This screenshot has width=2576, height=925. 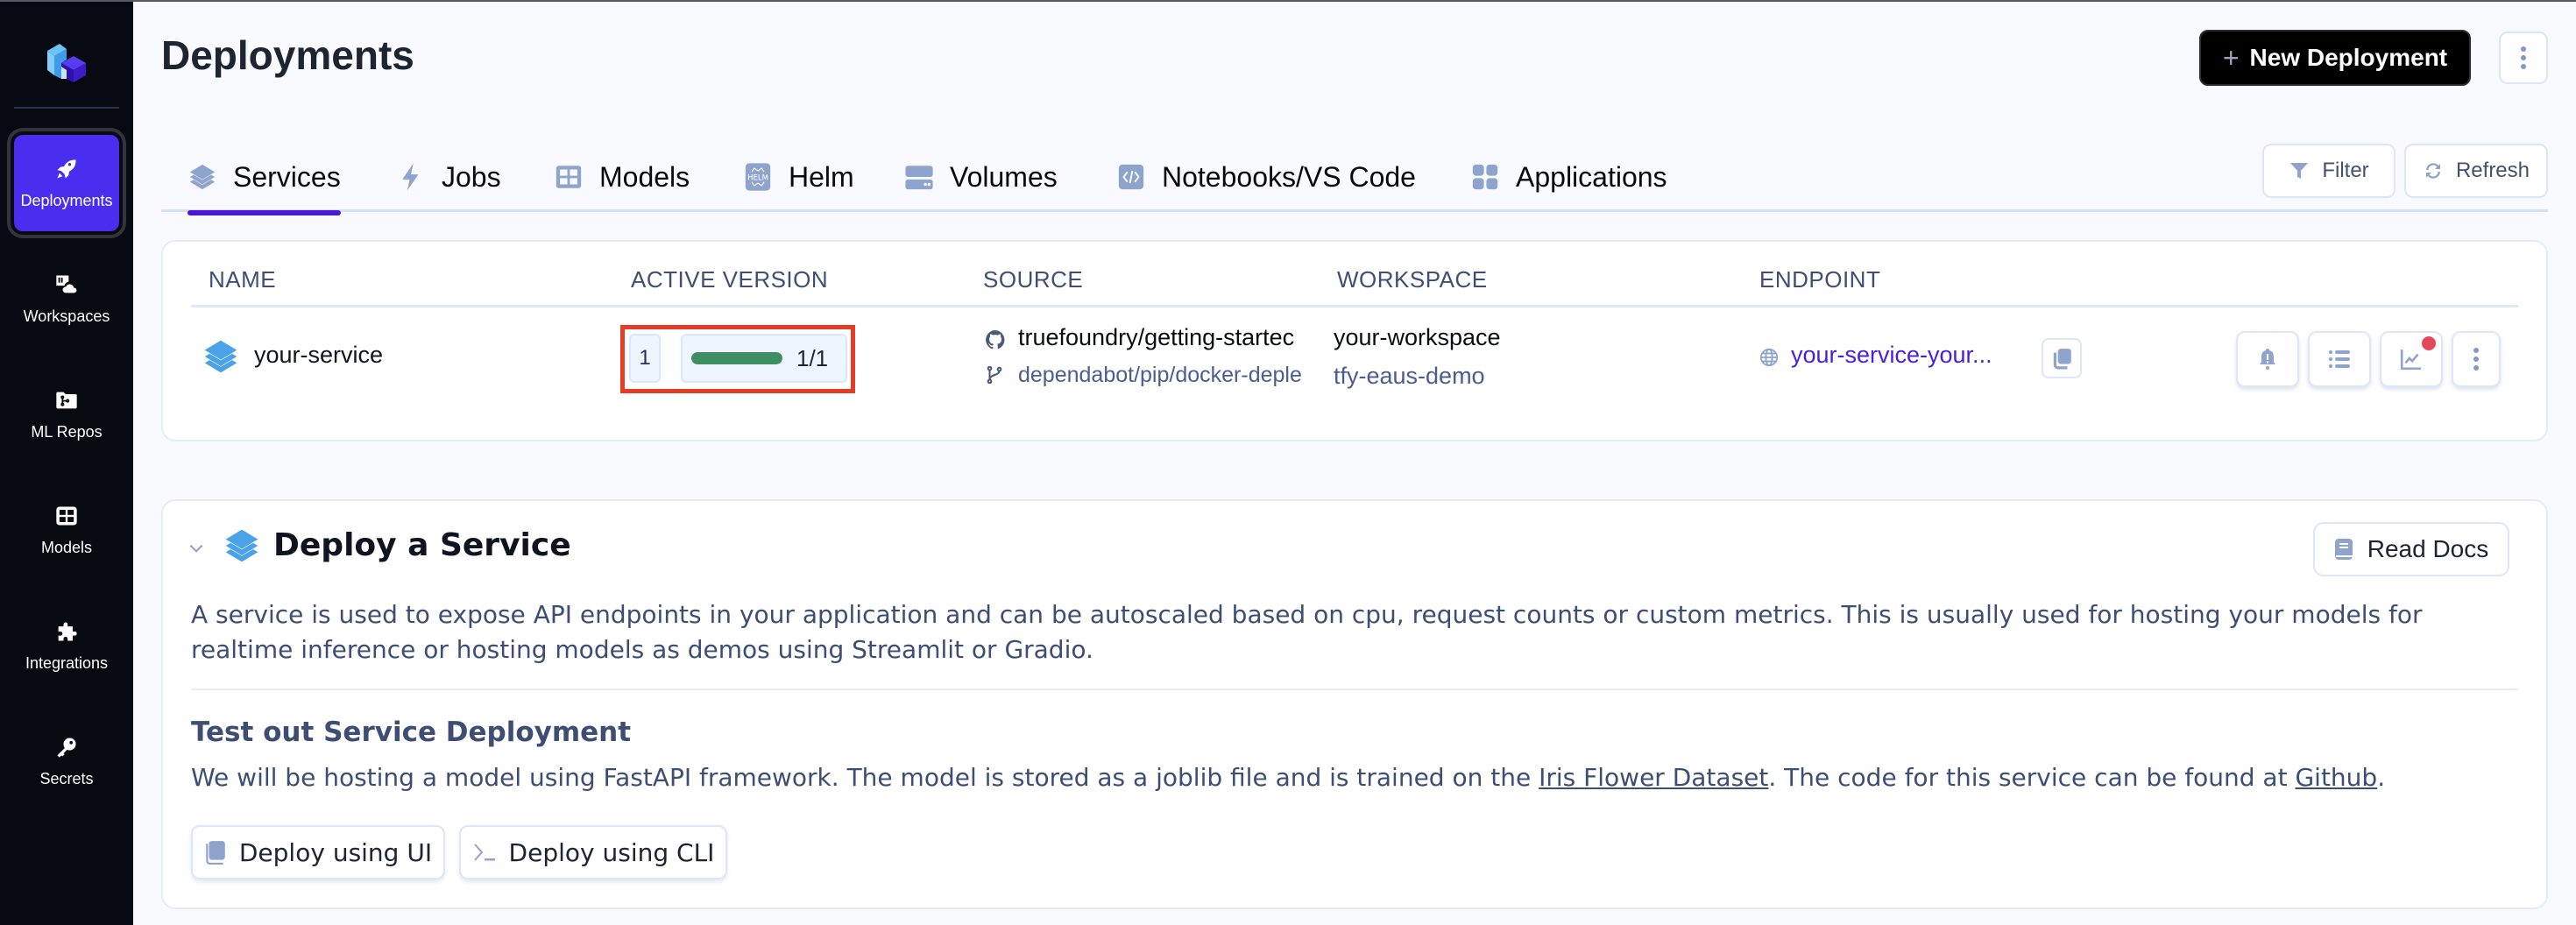 What do you see at coordinates (2336, 778) in the screenshot?
I see `github-link: Github` at bounding box center [2336, 778].